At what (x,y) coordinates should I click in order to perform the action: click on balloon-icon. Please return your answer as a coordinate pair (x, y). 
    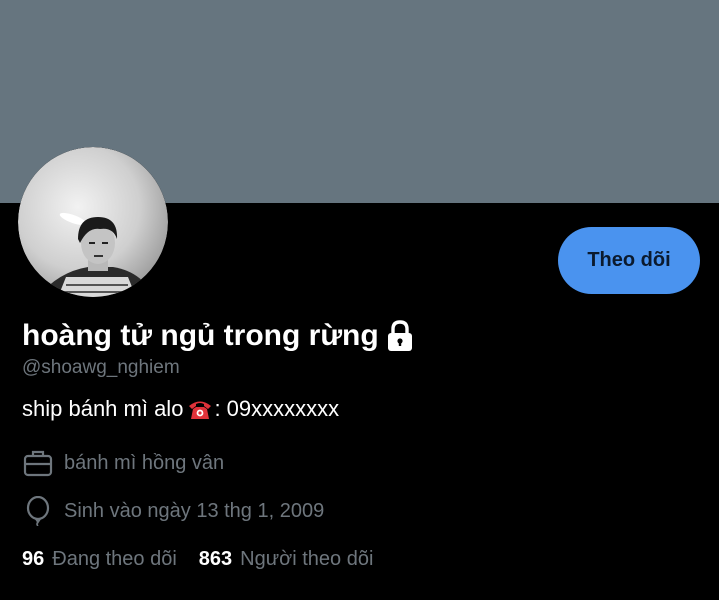
    Looking at the image, I should click on (38, 511).